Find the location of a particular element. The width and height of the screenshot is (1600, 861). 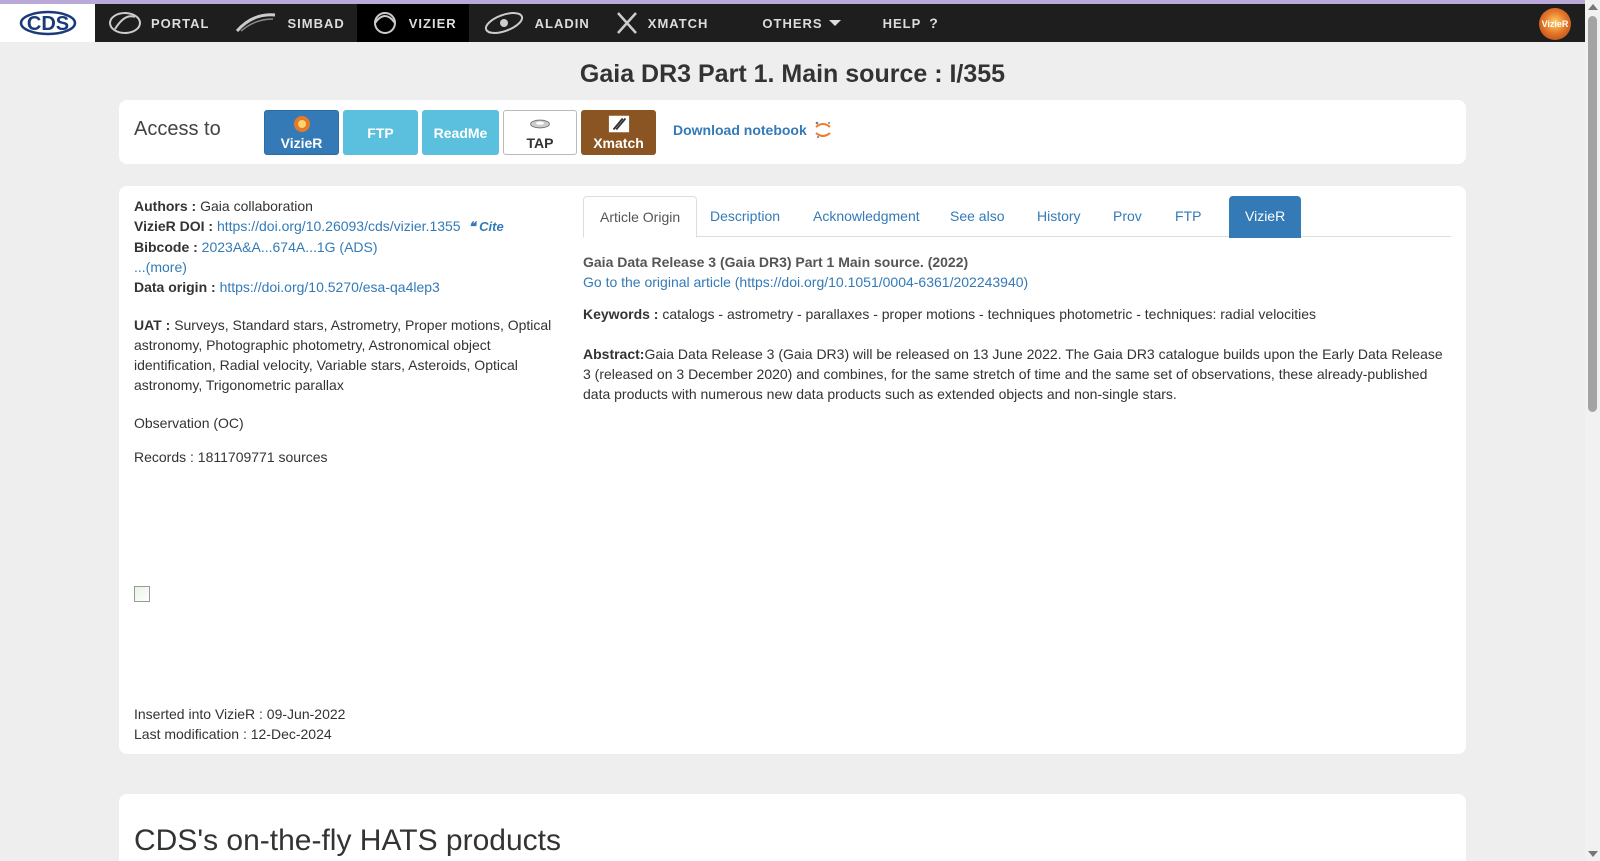

tab-history: History is located at coordinates (1059, 217).